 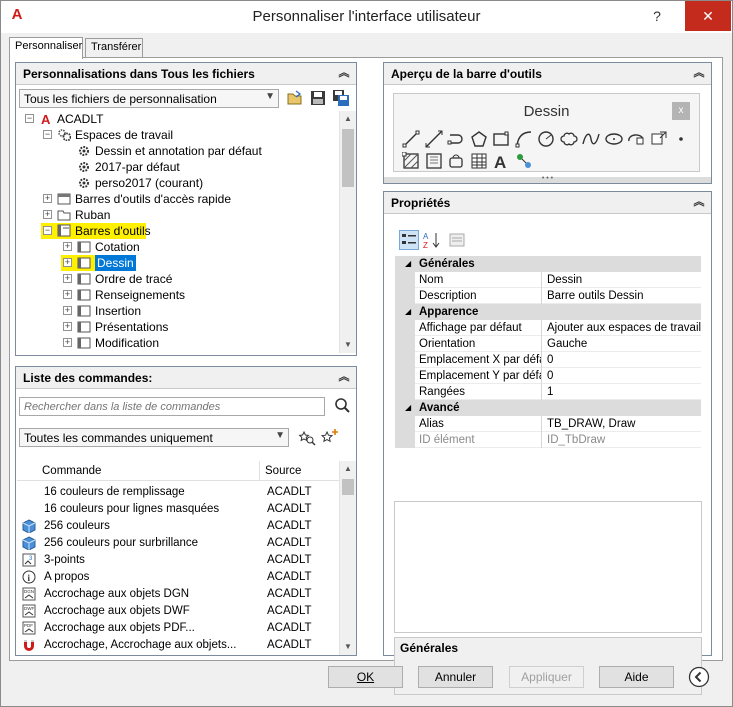 I want to click on property-row: Alias TB_DRAW, Draw, so click(x=548, y=424).